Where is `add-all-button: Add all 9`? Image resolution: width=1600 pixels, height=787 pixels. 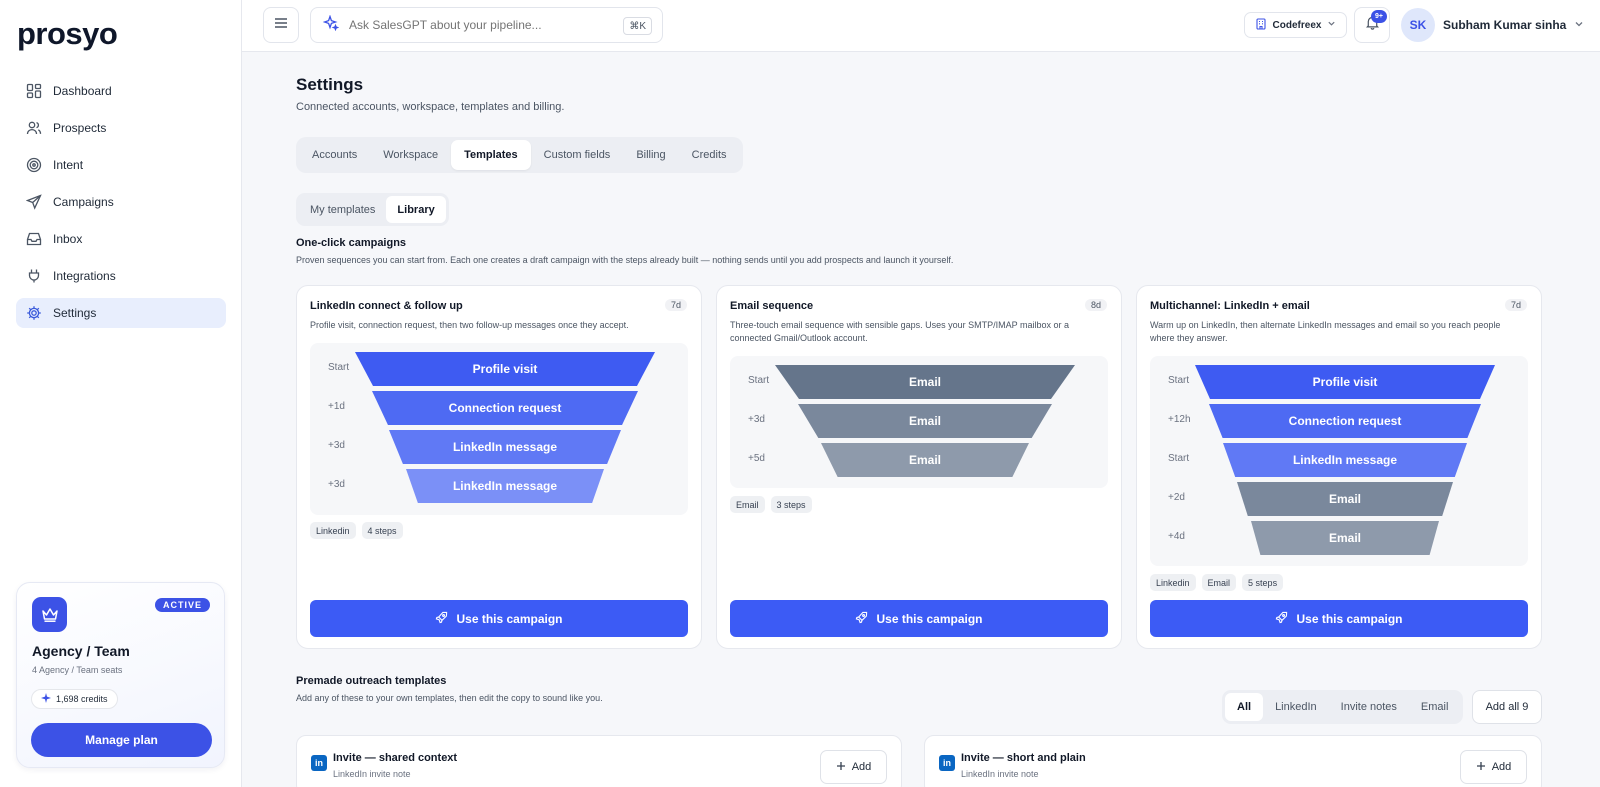 add-all-button: Add all 9 is located at coordinates (1507, 707).